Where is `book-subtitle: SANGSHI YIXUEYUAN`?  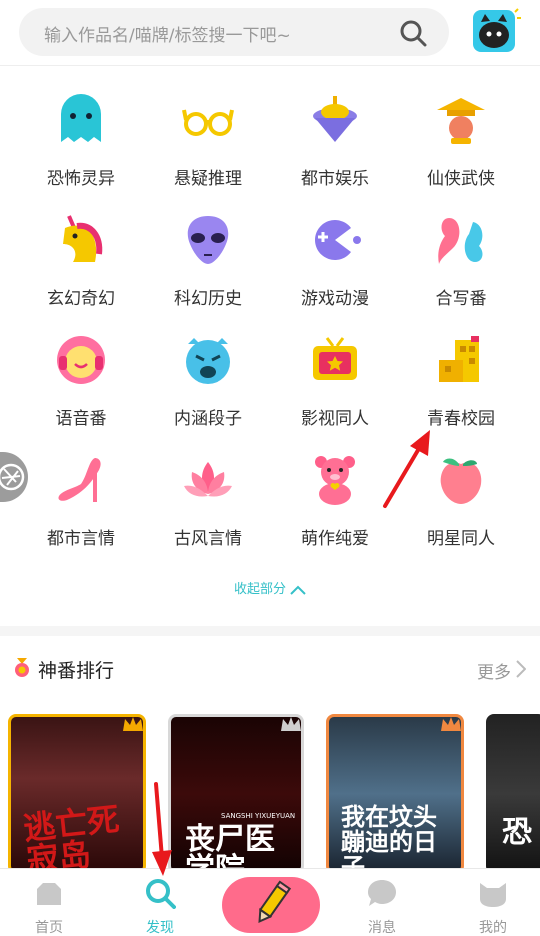
book-subtitle: SANGSHI YIXUEYUAN is located at coordinates (258, 816).